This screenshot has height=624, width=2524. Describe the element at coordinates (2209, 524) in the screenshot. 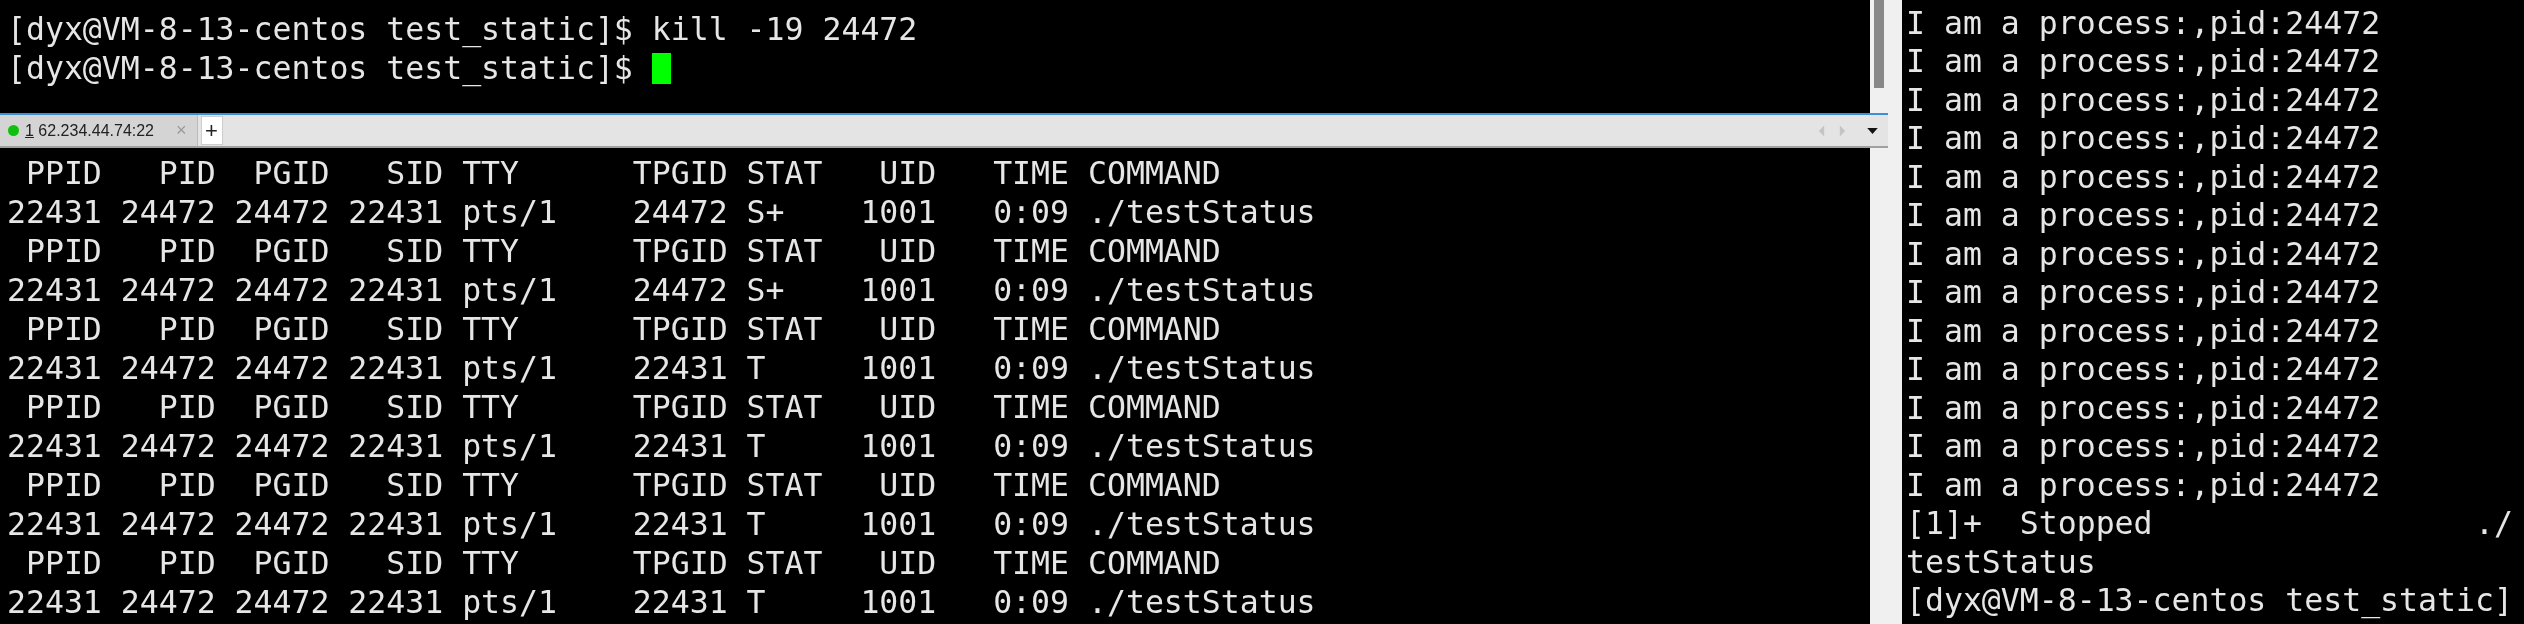

I see `terminal-line: [1]+ Stopped ./` at that location.